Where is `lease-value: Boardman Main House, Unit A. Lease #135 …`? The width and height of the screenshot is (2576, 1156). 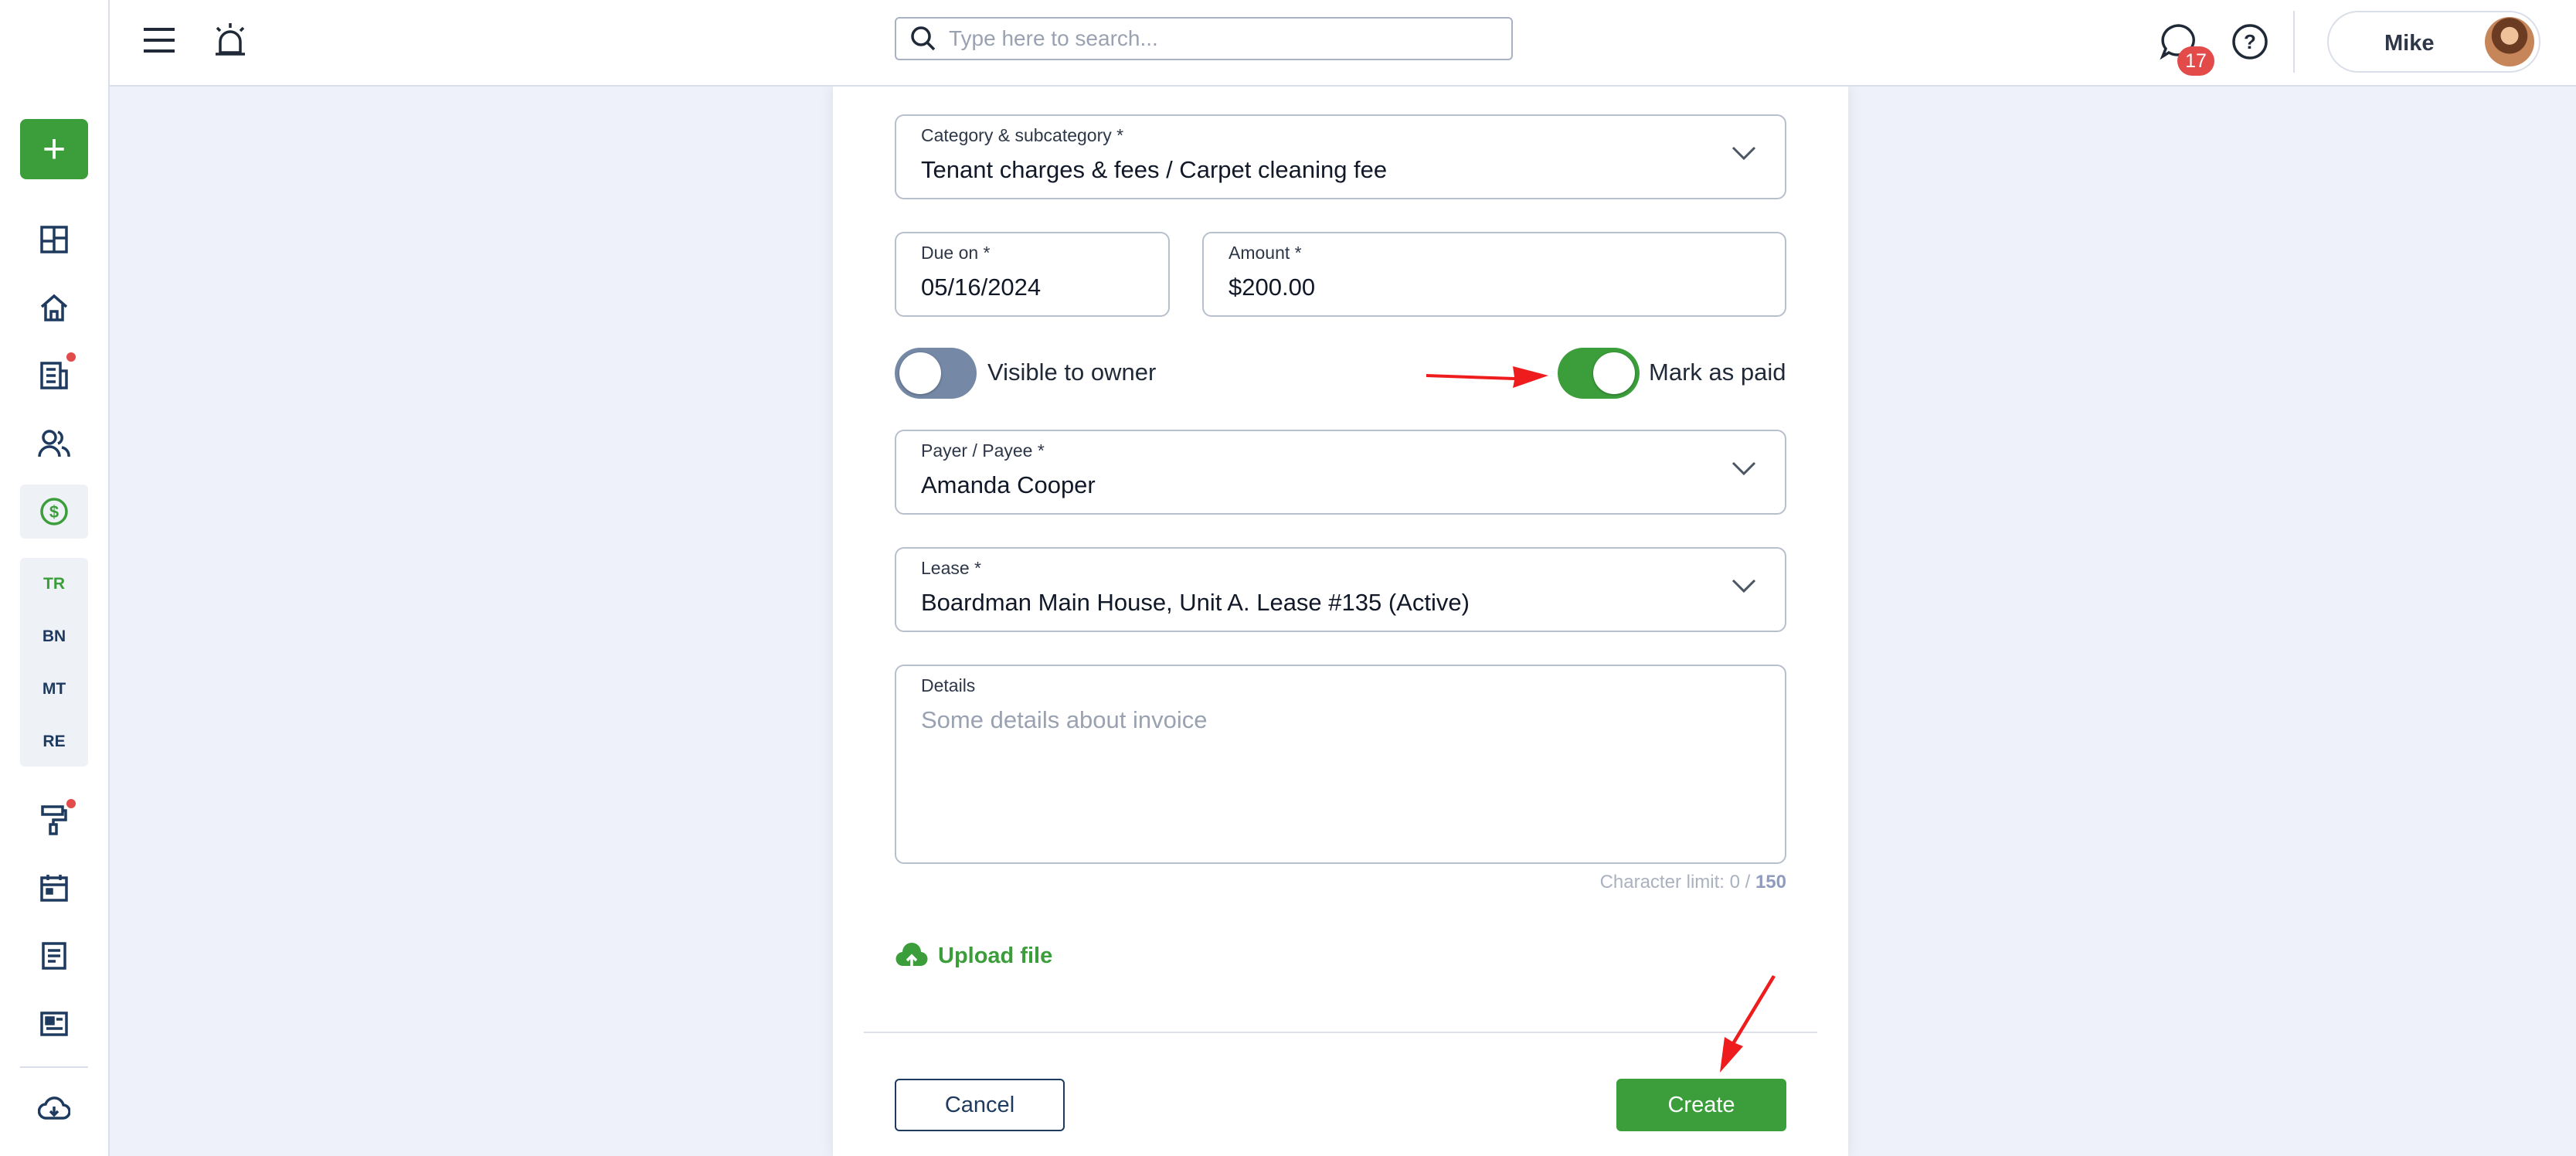 lease-value: Boardman Main House, Unit A. Lease #135 … is located at coordinates (1195, 602).